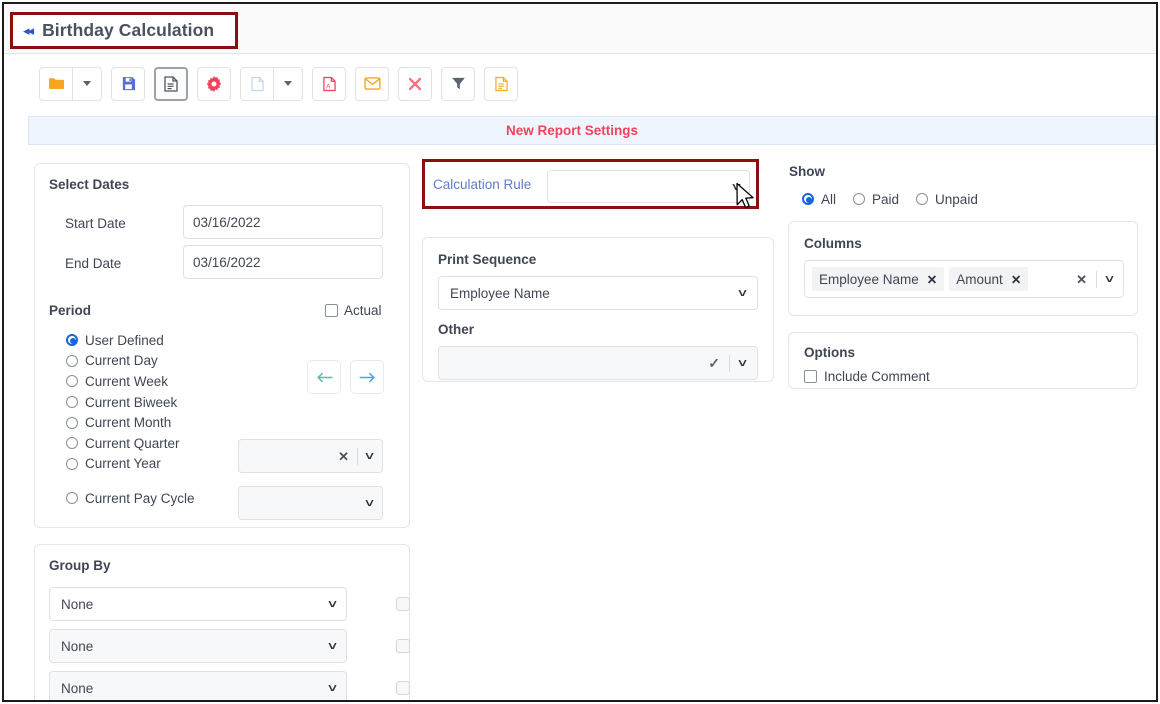 This screenshot has height=704, width=1160. I want to click on column-chip: Amount ✕, so click(989, 279).